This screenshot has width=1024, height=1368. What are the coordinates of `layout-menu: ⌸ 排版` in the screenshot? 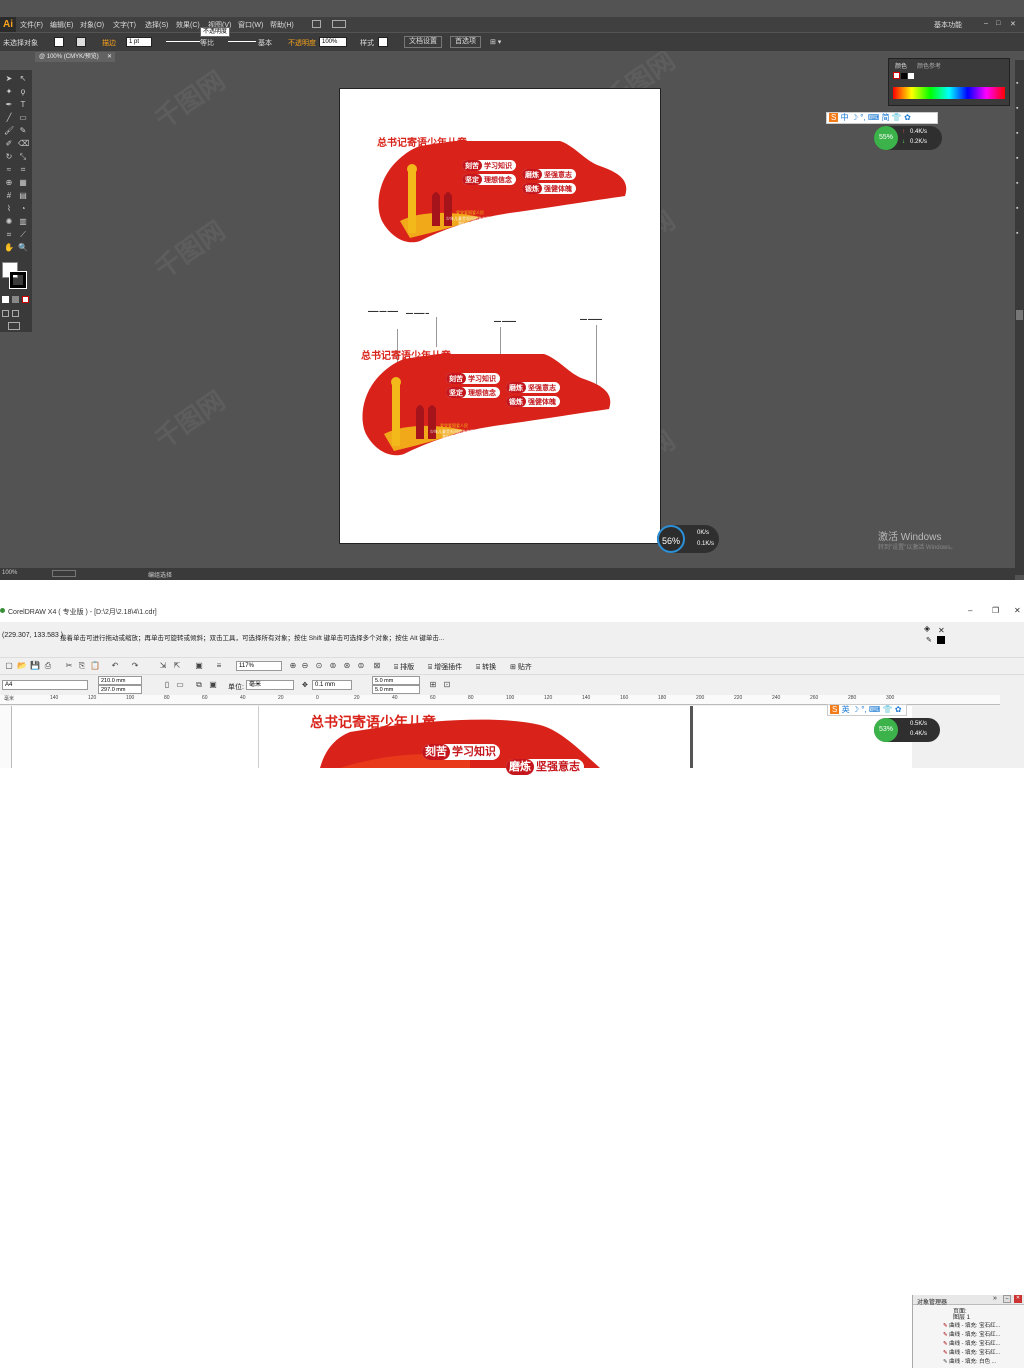 It's located at (404, 667).